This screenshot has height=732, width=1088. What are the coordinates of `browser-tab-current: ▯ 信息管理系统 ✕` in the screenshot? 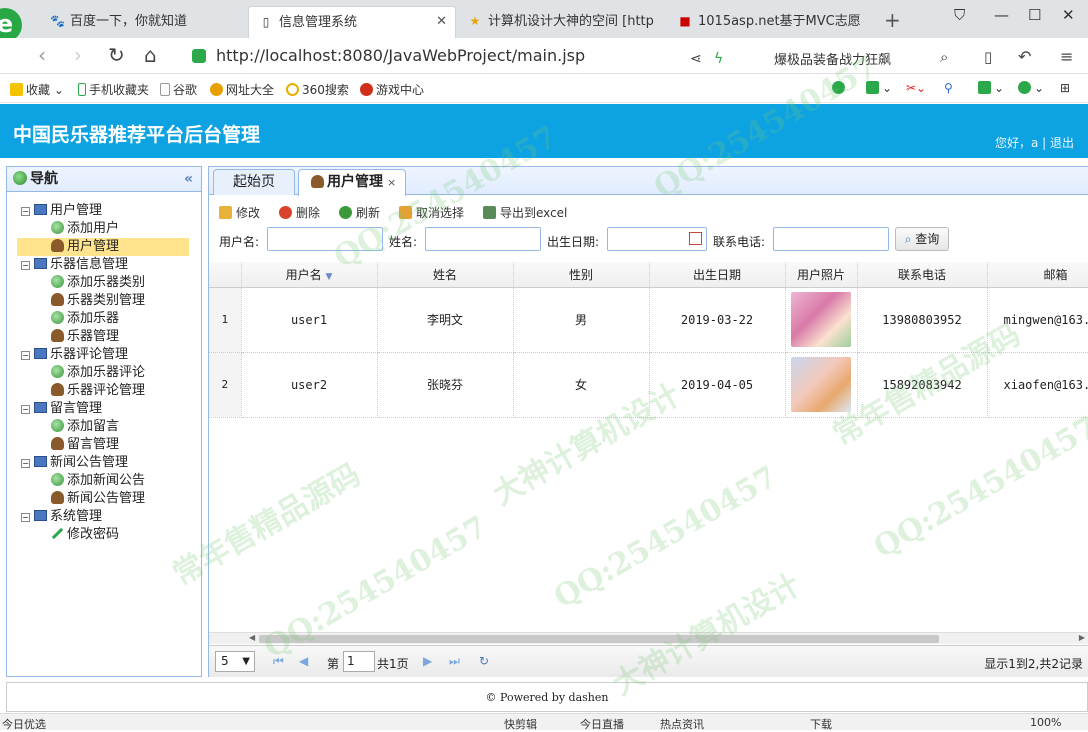 It's located at (352, 22).